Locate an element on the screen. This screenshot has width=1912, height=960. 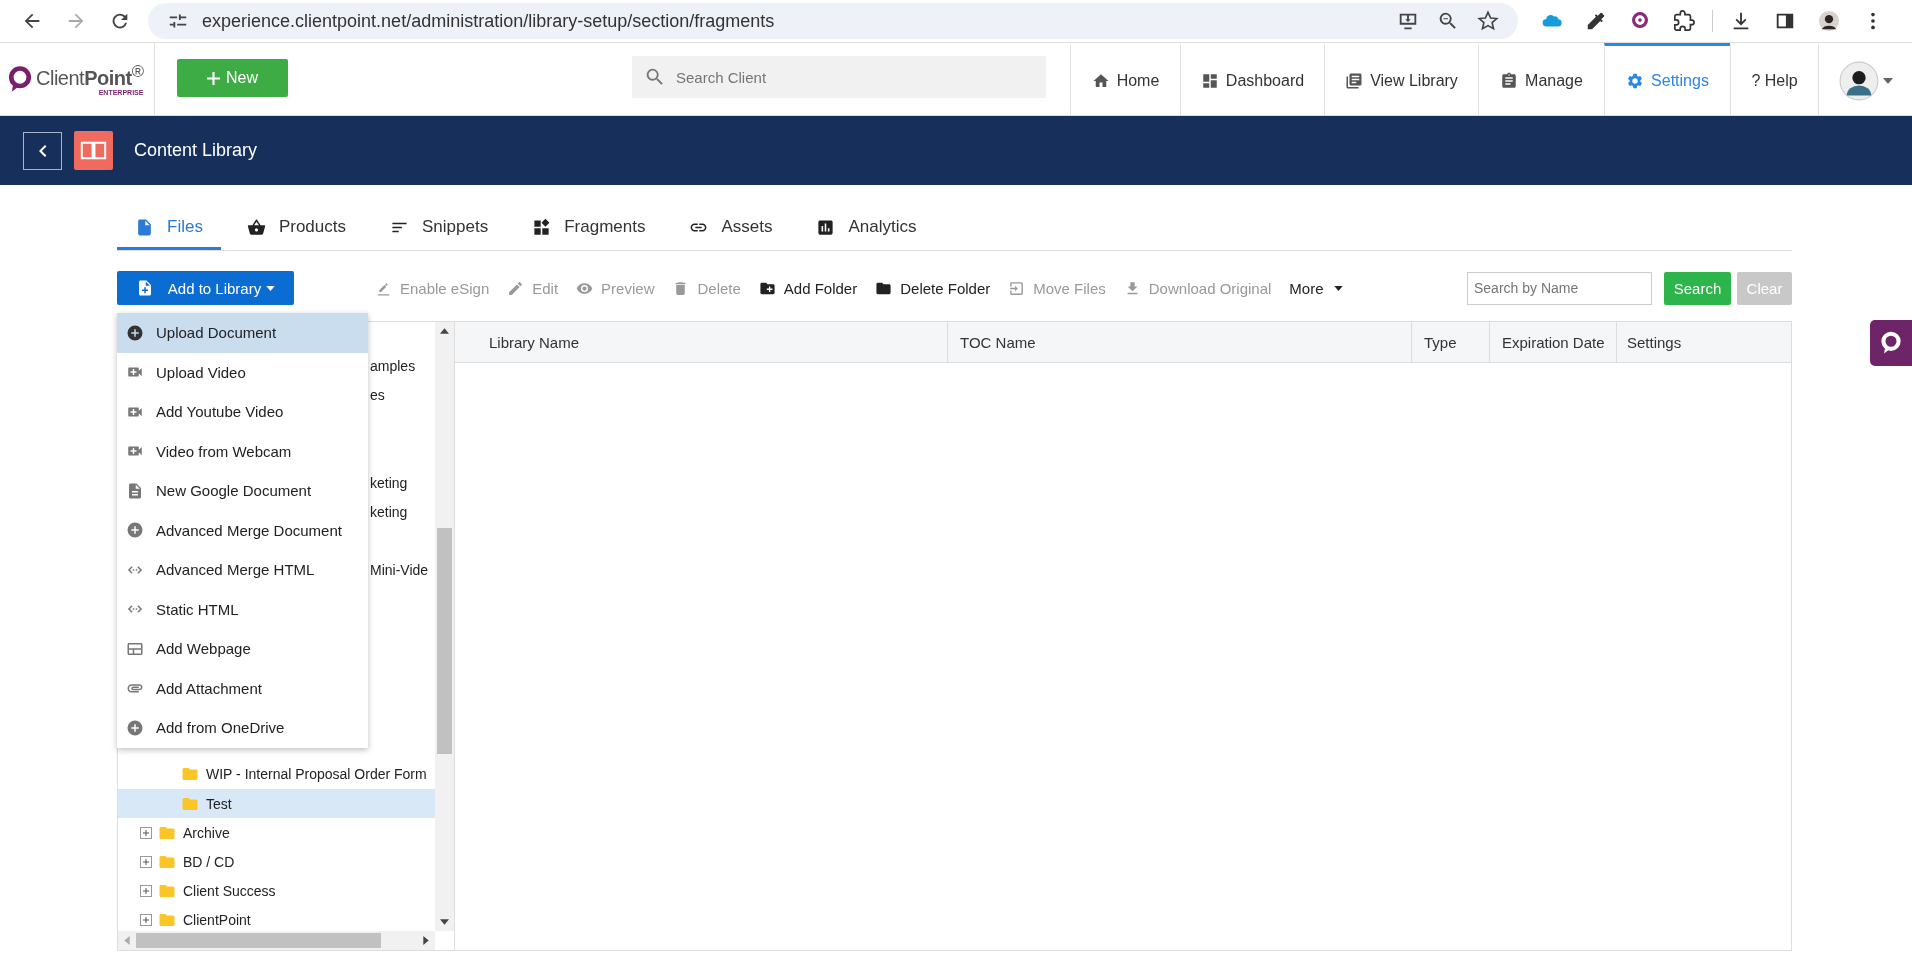
column-header: Type is located at coordinates (1451, 342).